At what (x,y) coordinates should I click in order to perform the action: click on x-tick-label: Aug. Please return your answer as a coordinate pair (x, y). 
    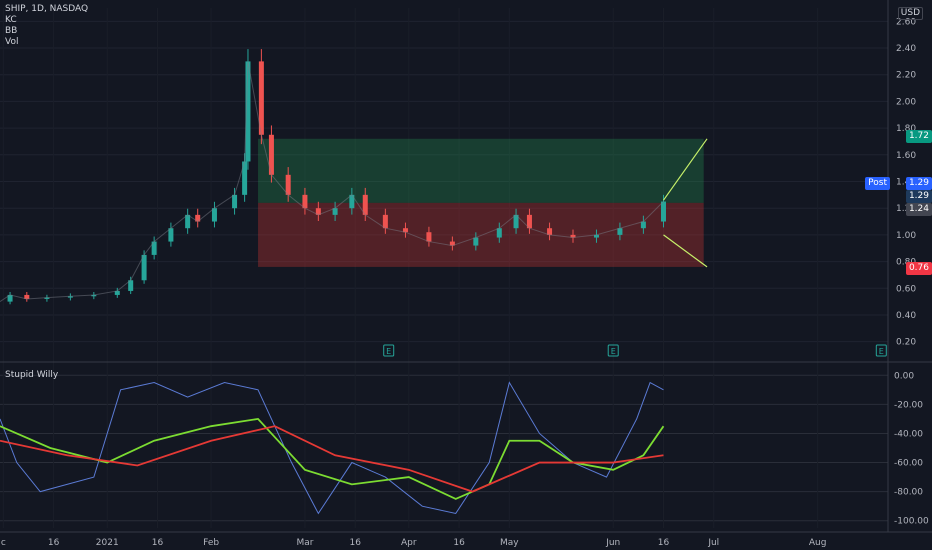
    Looking at the image, I should click on (818, 543).